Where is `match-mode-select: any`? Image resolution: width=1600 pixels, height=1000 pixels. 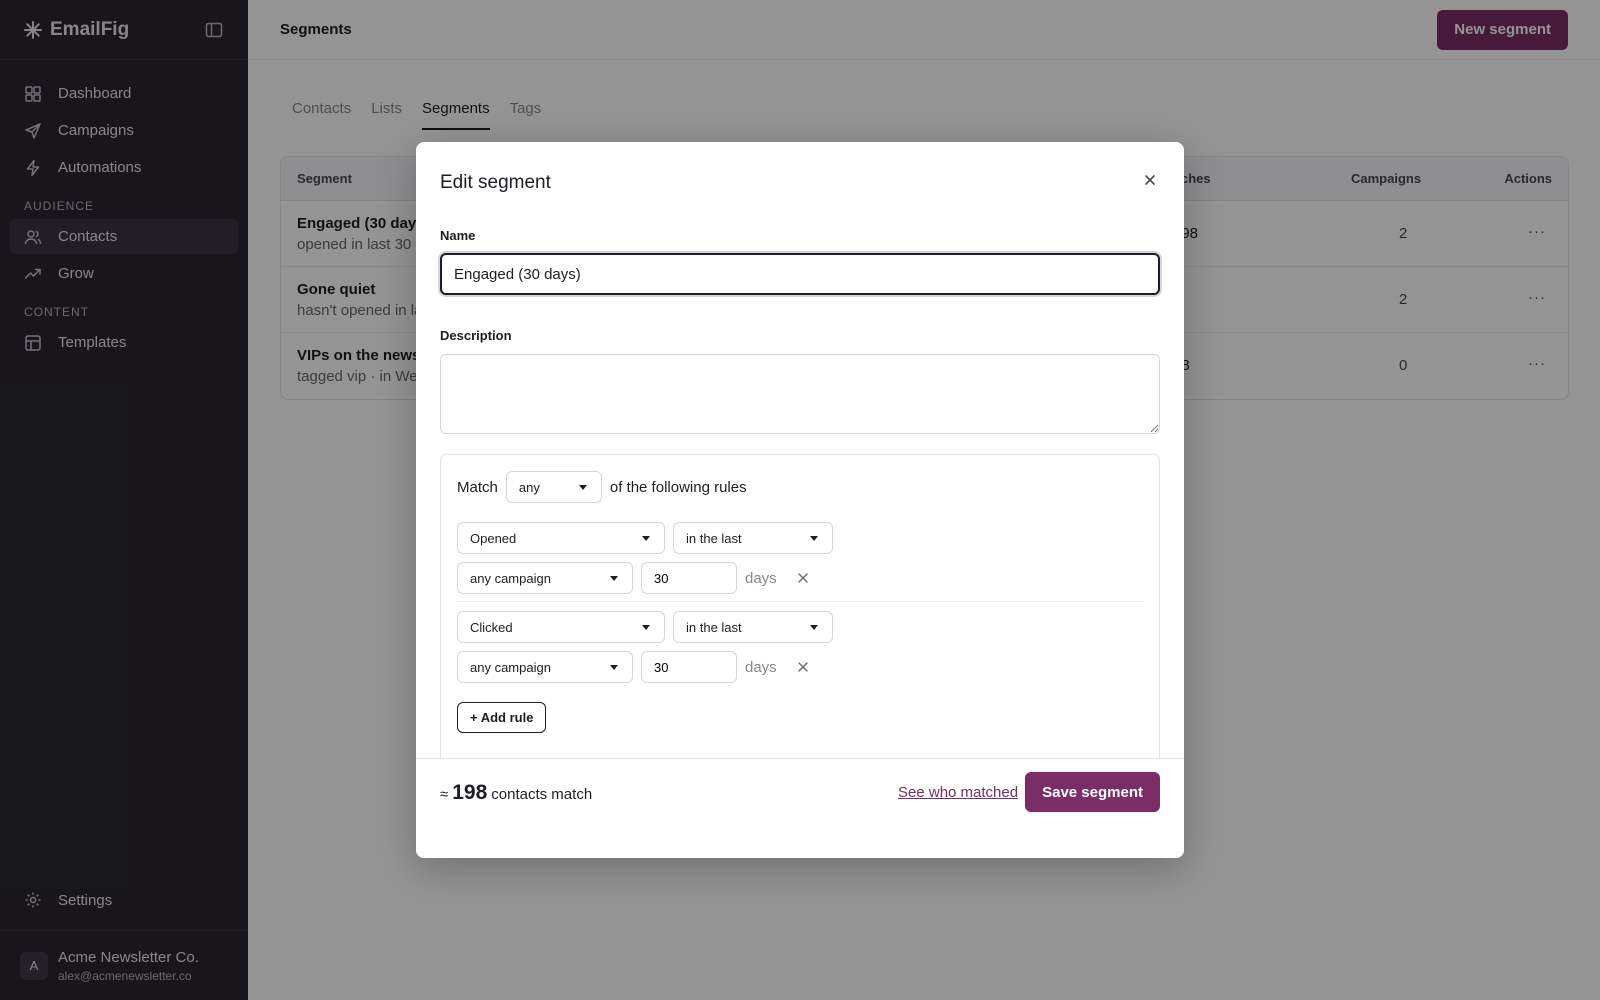 match-mode-select: any is located at coordinates (553, 487).